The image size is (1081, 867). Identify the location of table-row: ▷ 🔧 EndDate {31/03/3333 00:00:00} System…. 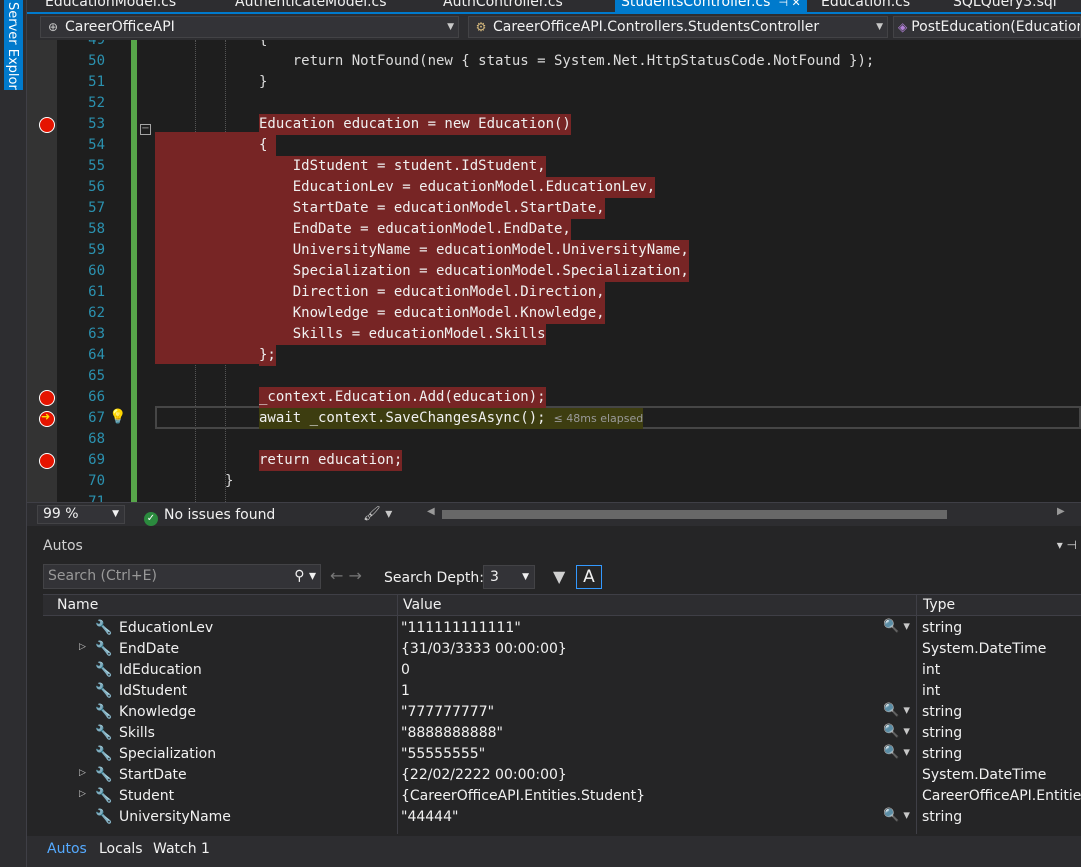
(562, 650).